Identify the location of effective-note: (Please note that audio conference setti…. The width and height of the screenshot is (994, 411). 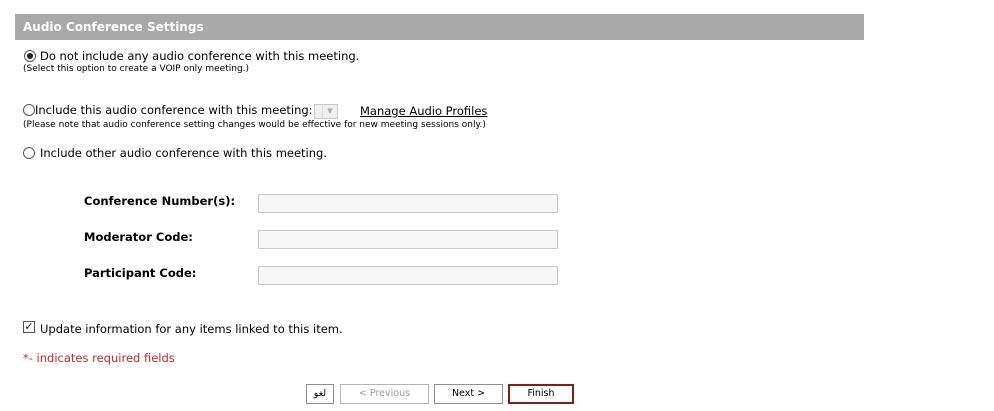
(254, 125).